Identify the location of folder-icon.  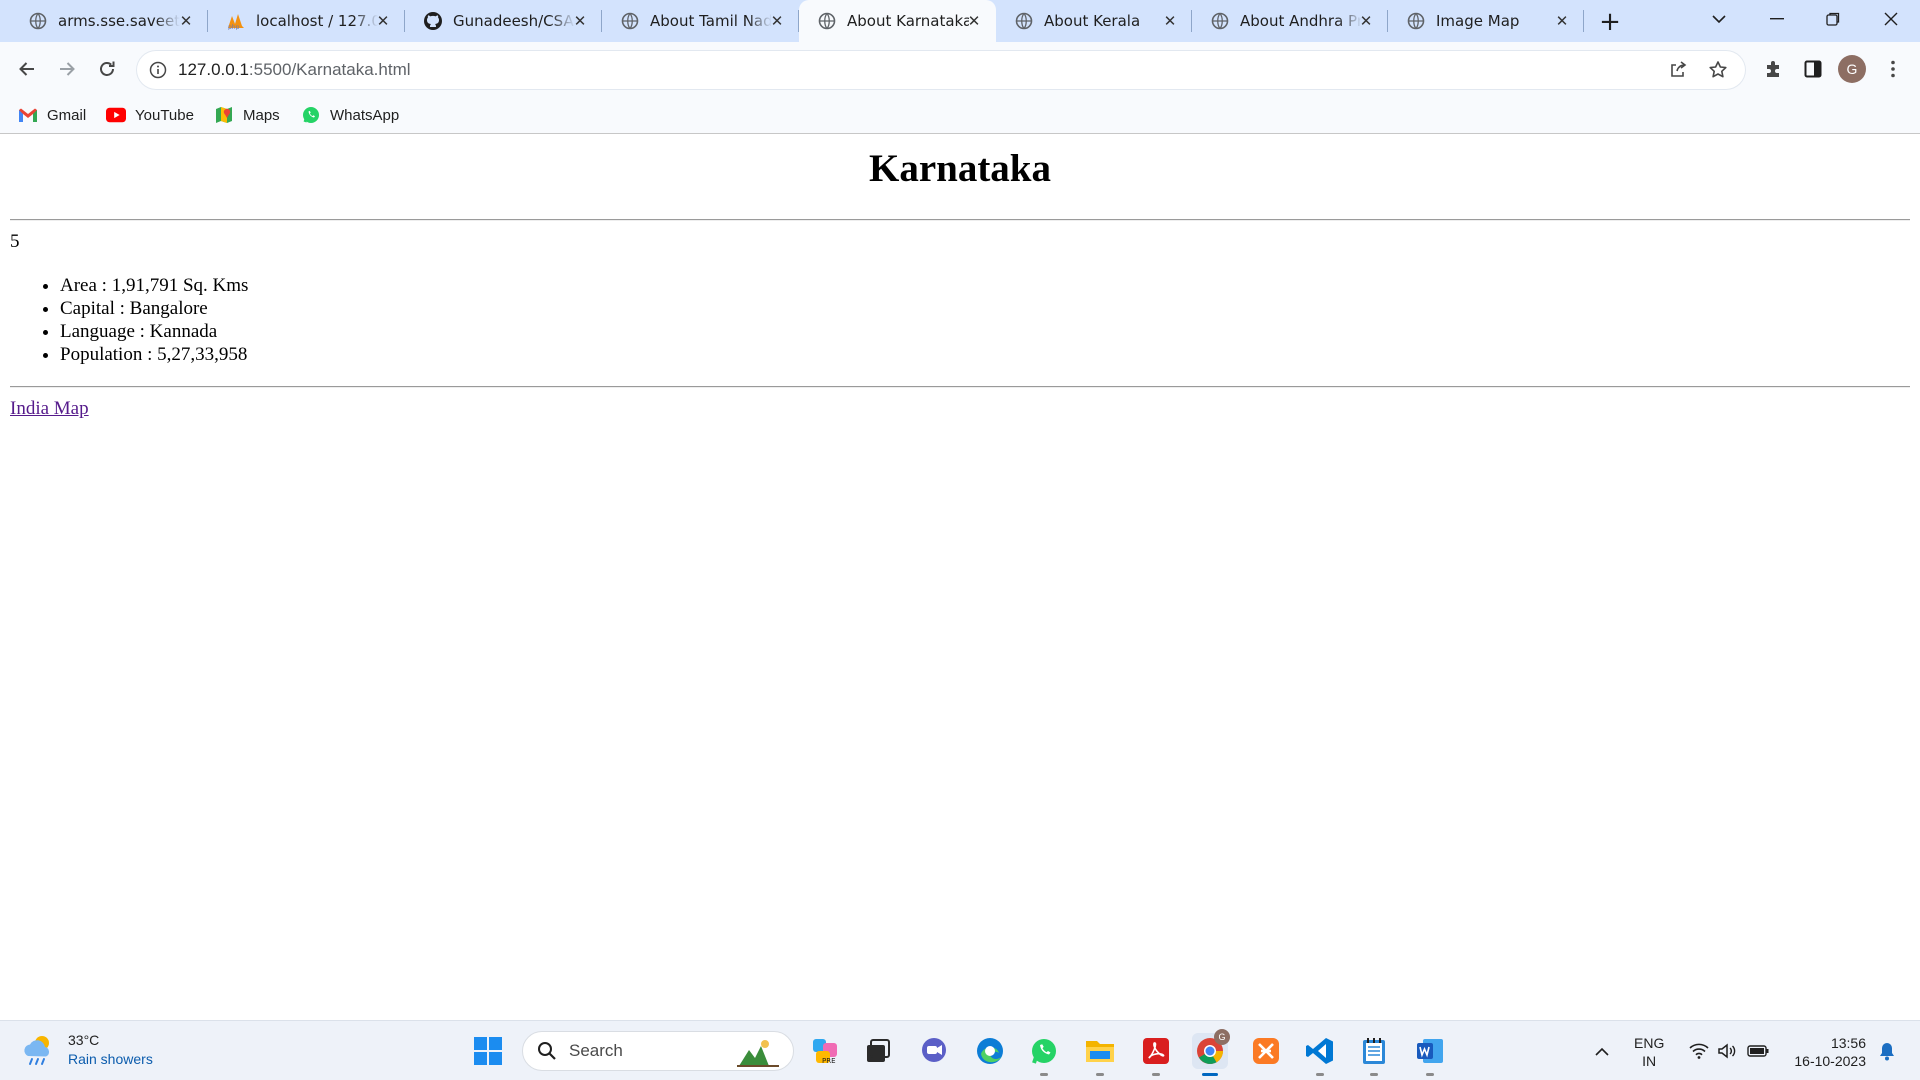
(1100, 1051).